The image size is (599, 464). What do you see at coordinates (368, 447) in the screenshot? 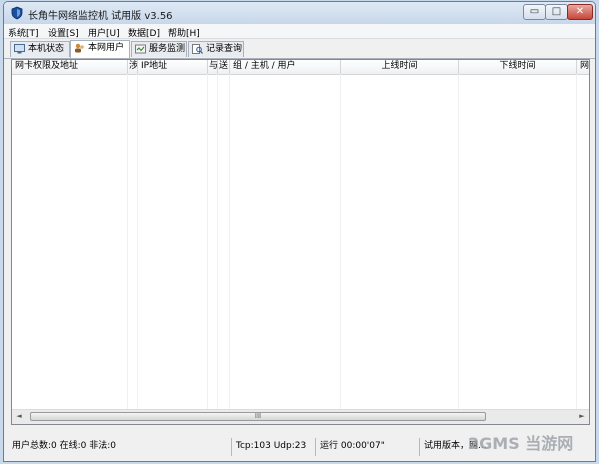
I see `status-runtime: 运行 00:00'07"` at bounding box center [368, 447].